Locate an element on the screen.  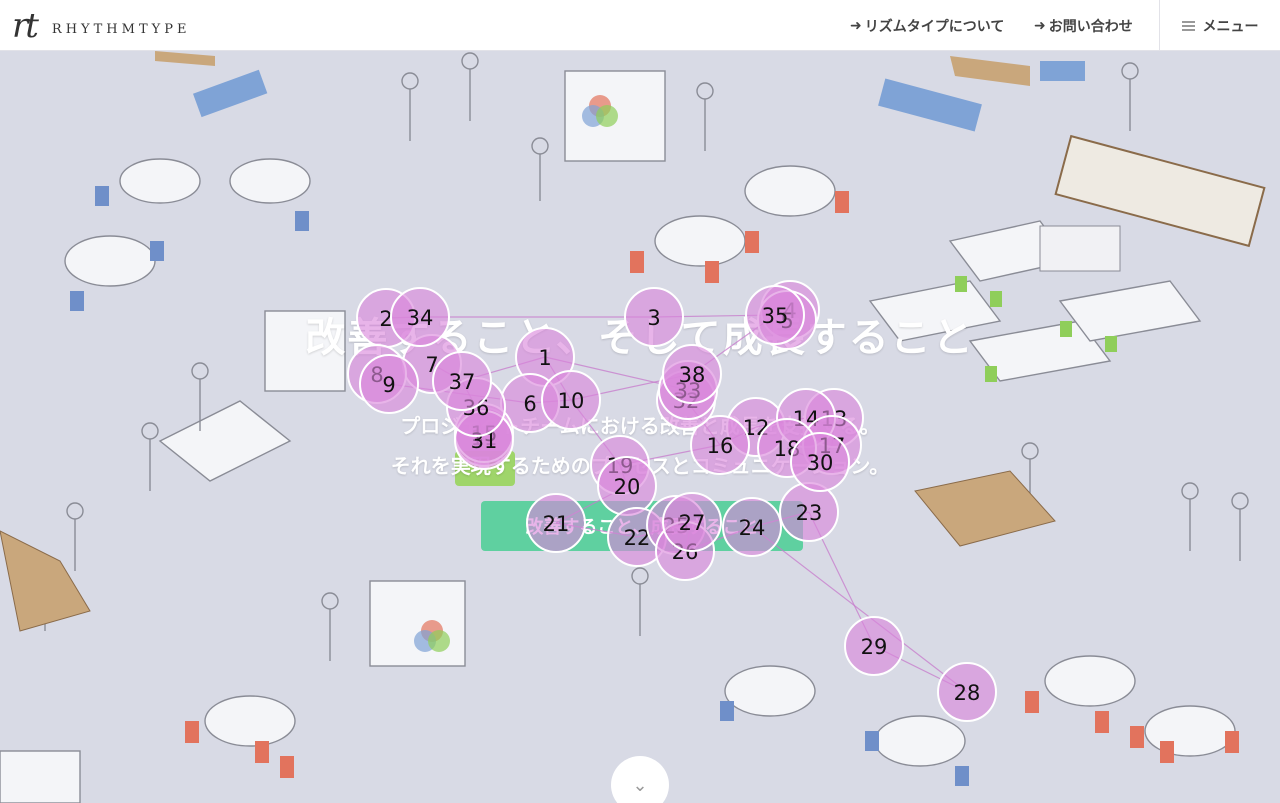
bubble-38: 38 is located at coordinates (692, 374).